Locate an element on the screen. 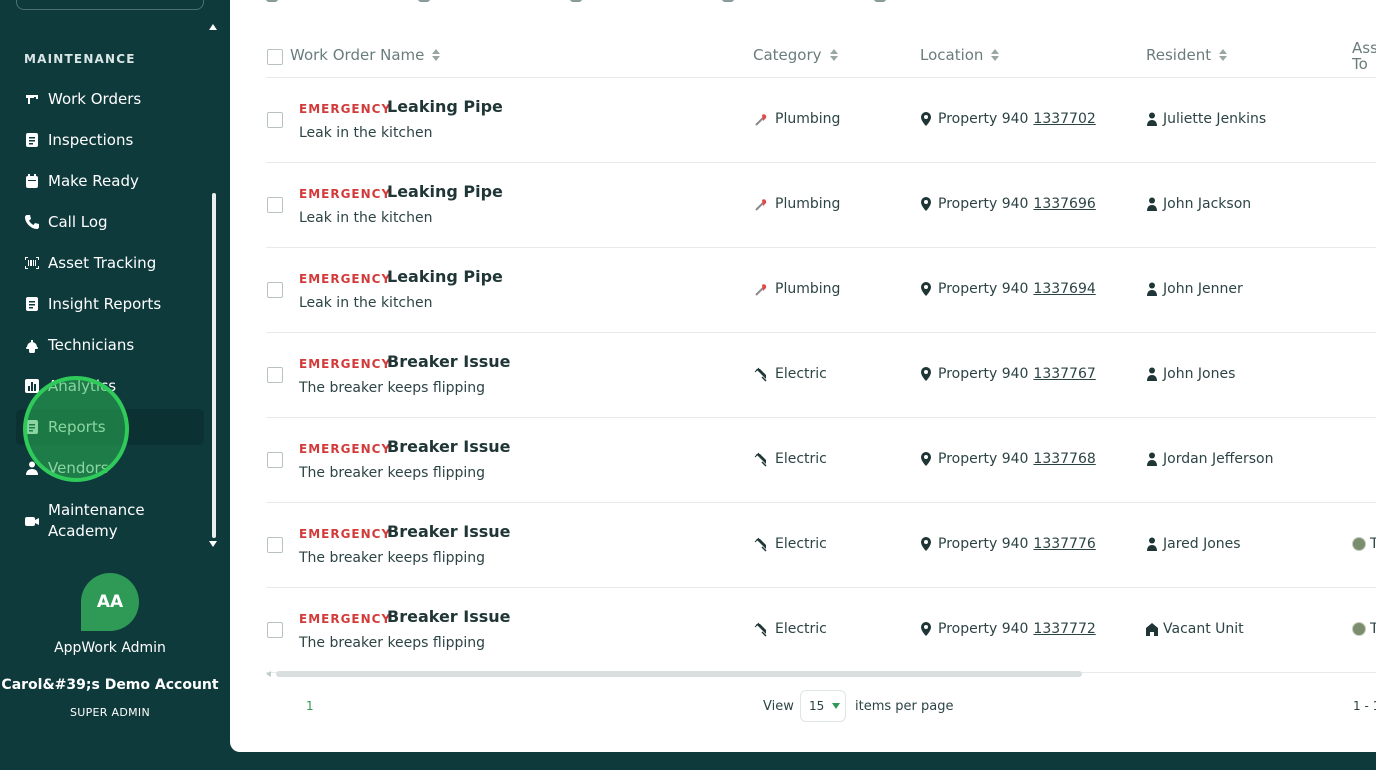 This screenshot has width=1376, height=770. sidebar-item-vendors: Vendors is located at coordinates (110, 468).